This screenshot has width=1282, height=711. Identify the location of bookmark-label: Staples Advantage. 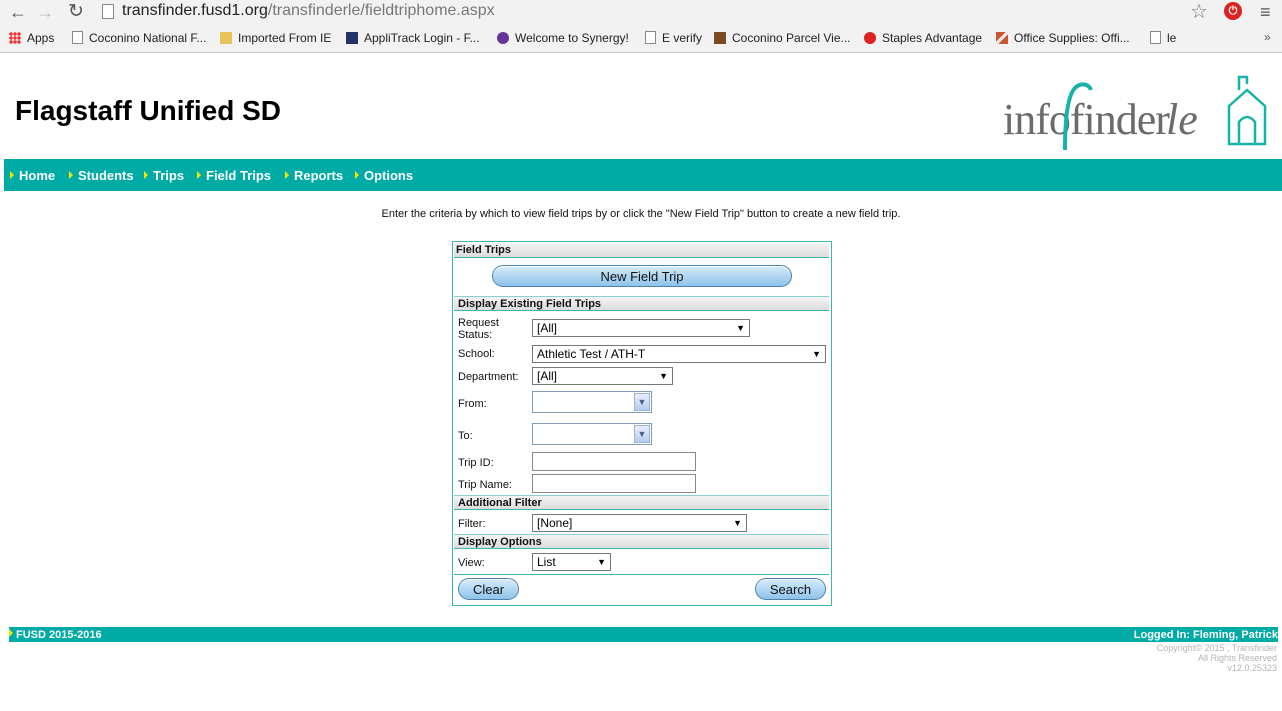
(932, 38).